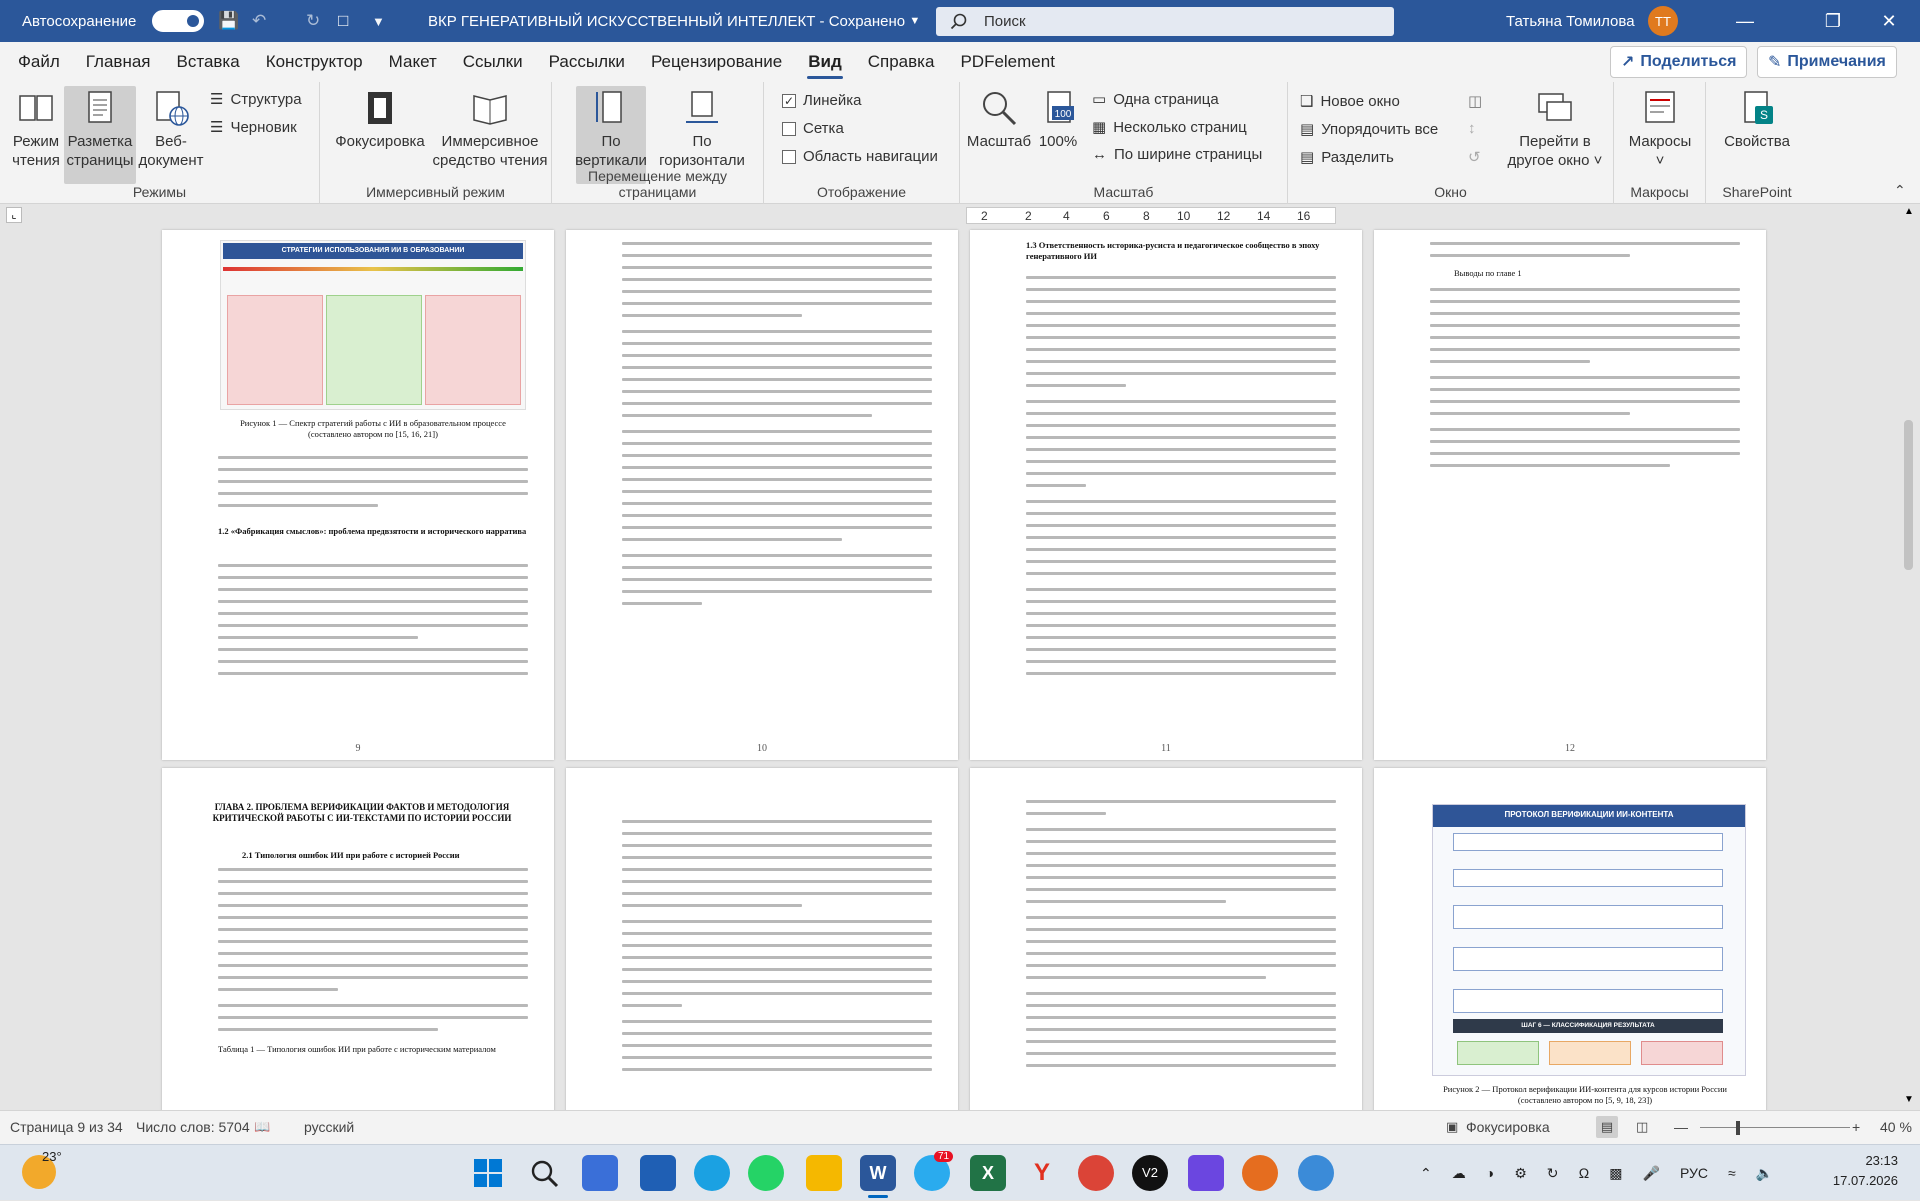 The height and width of the screenshot is (1201, 1920). Describe the element at coordinates (1177, 154) in the screenshot. I see `page-width-button: ↔ По ширине страницы` at that location.